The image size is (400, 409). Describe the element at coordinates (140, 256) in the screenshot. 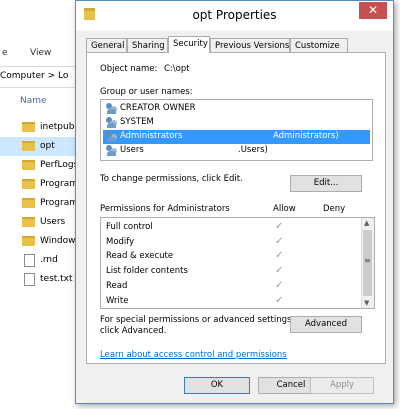

I see `permission-name: Read & execute` at that location.